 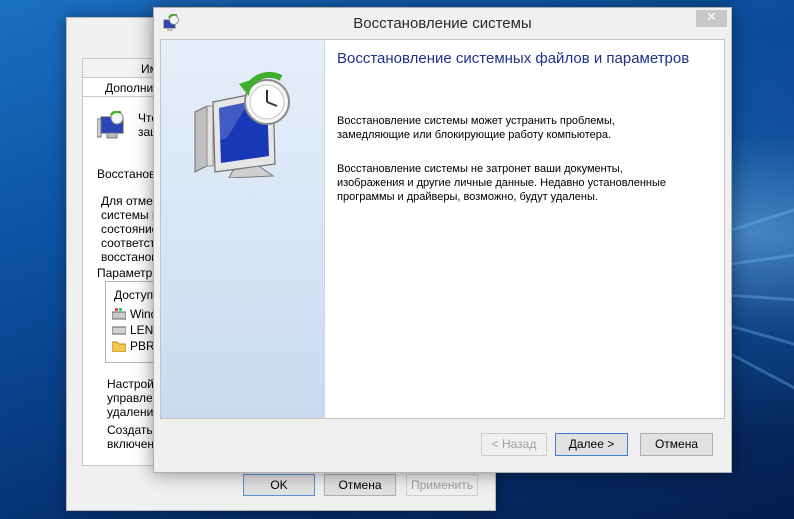 What do you see at coordinates (279, 485) in the screenshot?
I see `ok-button: OK` at bounding box center [279, 485].